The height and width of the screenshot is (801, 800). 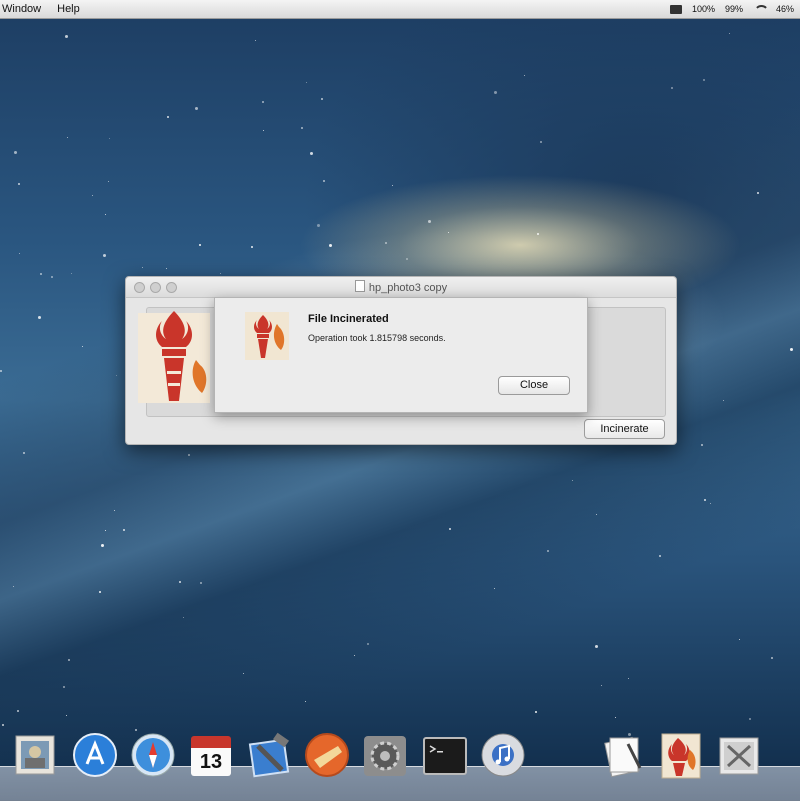 What do you see at coordinates (675, 9) in the screenshot?
I see `keyboard-icon` at bounding box center [675, 9].